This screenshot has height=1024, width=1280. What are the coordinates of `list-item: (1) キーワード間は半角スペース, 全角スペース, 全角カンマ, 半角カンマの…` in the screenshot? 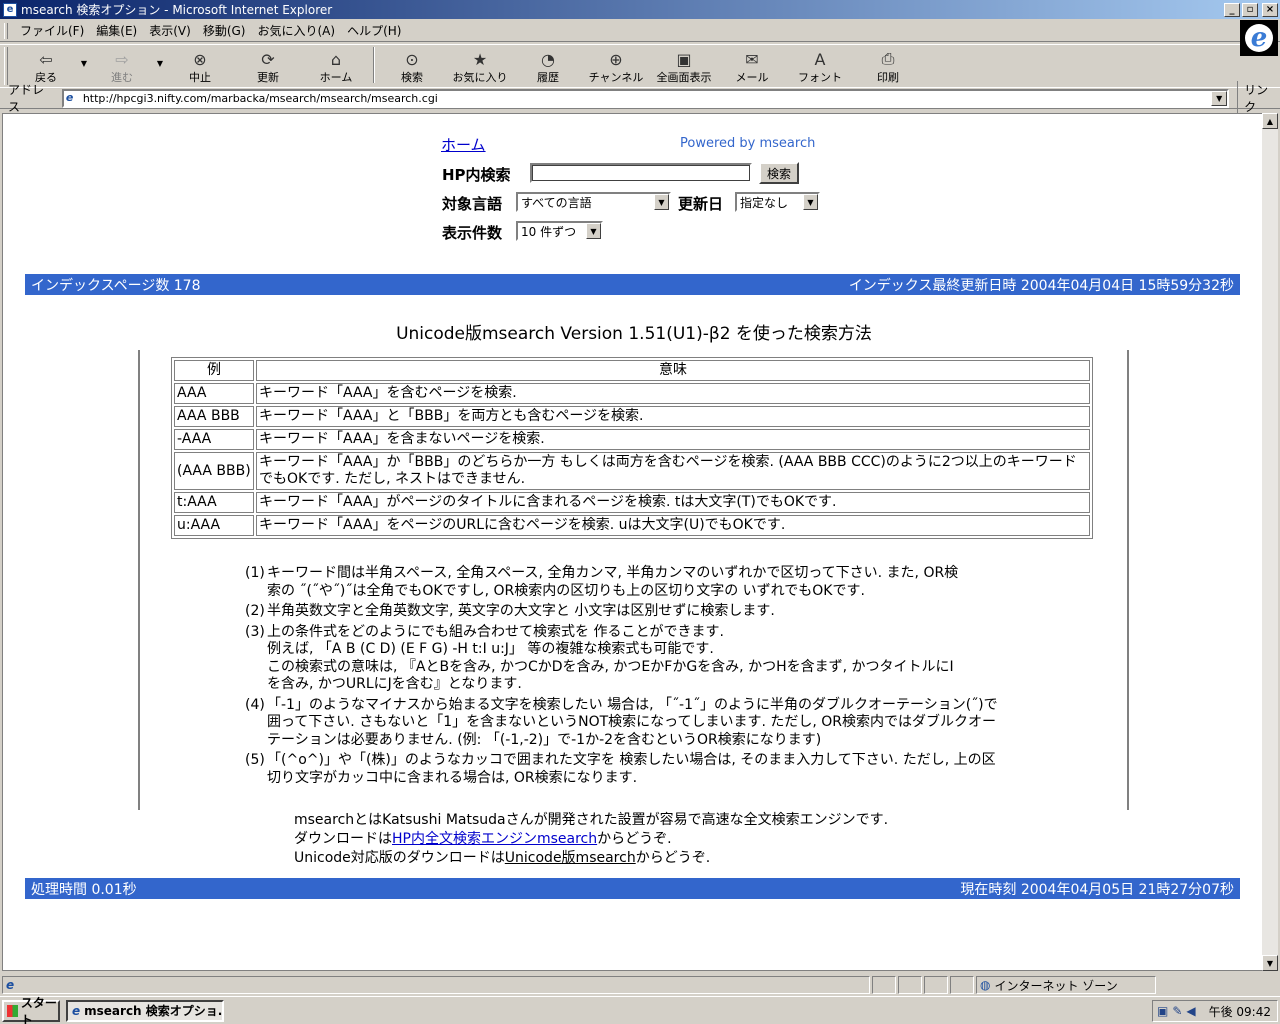 It's located at (635, 582).